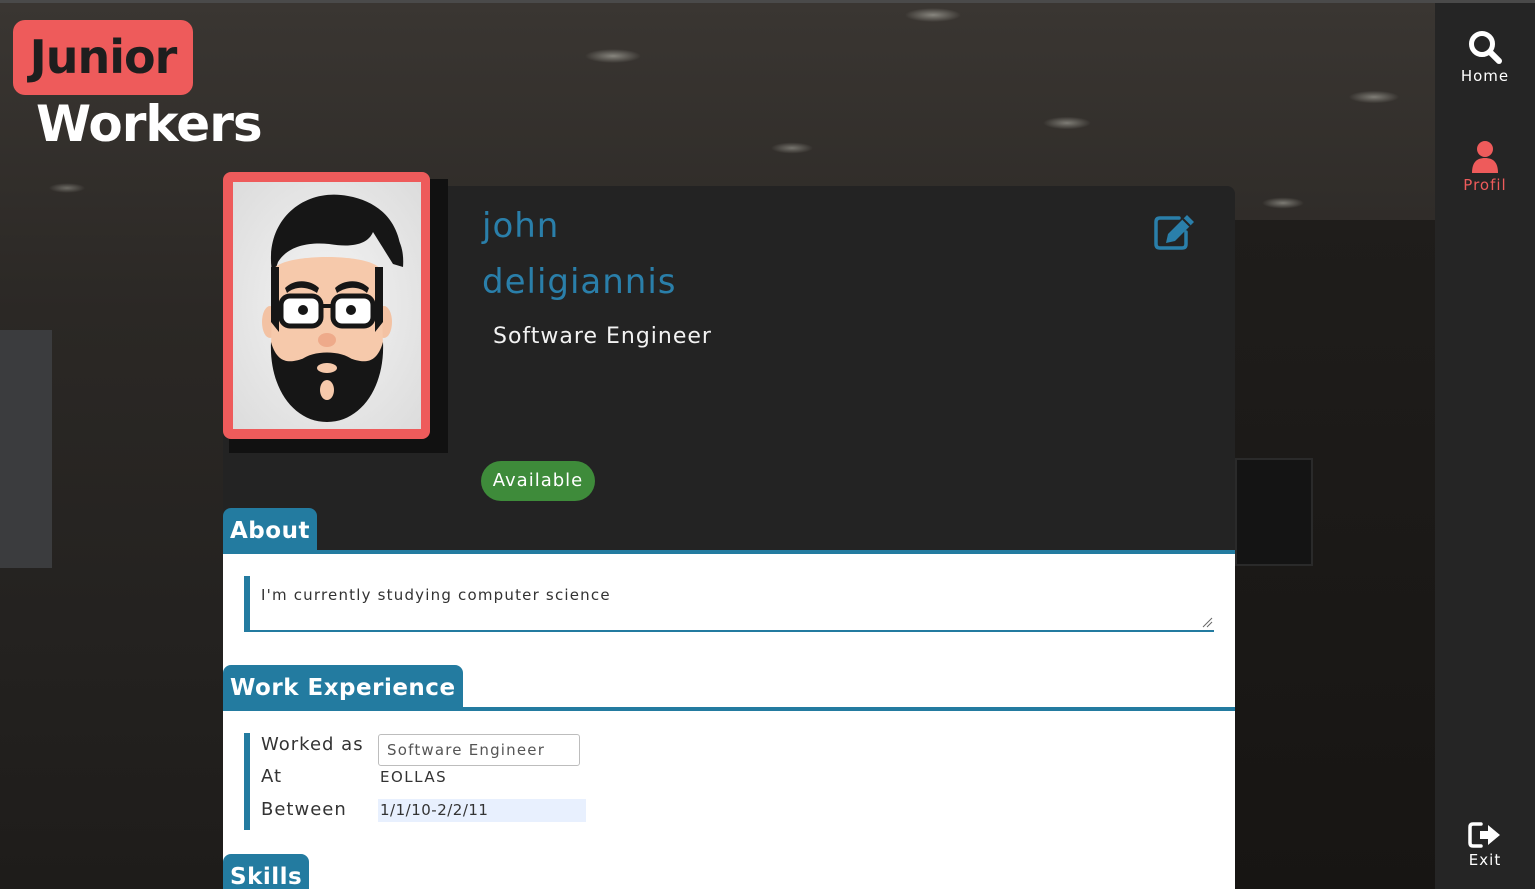 This screenshot has width=1535, height=889. What do you see at coordinates (1484, 835) in the screenshot?
I see `sign-out-icon` at bounding box center [1484, 835].